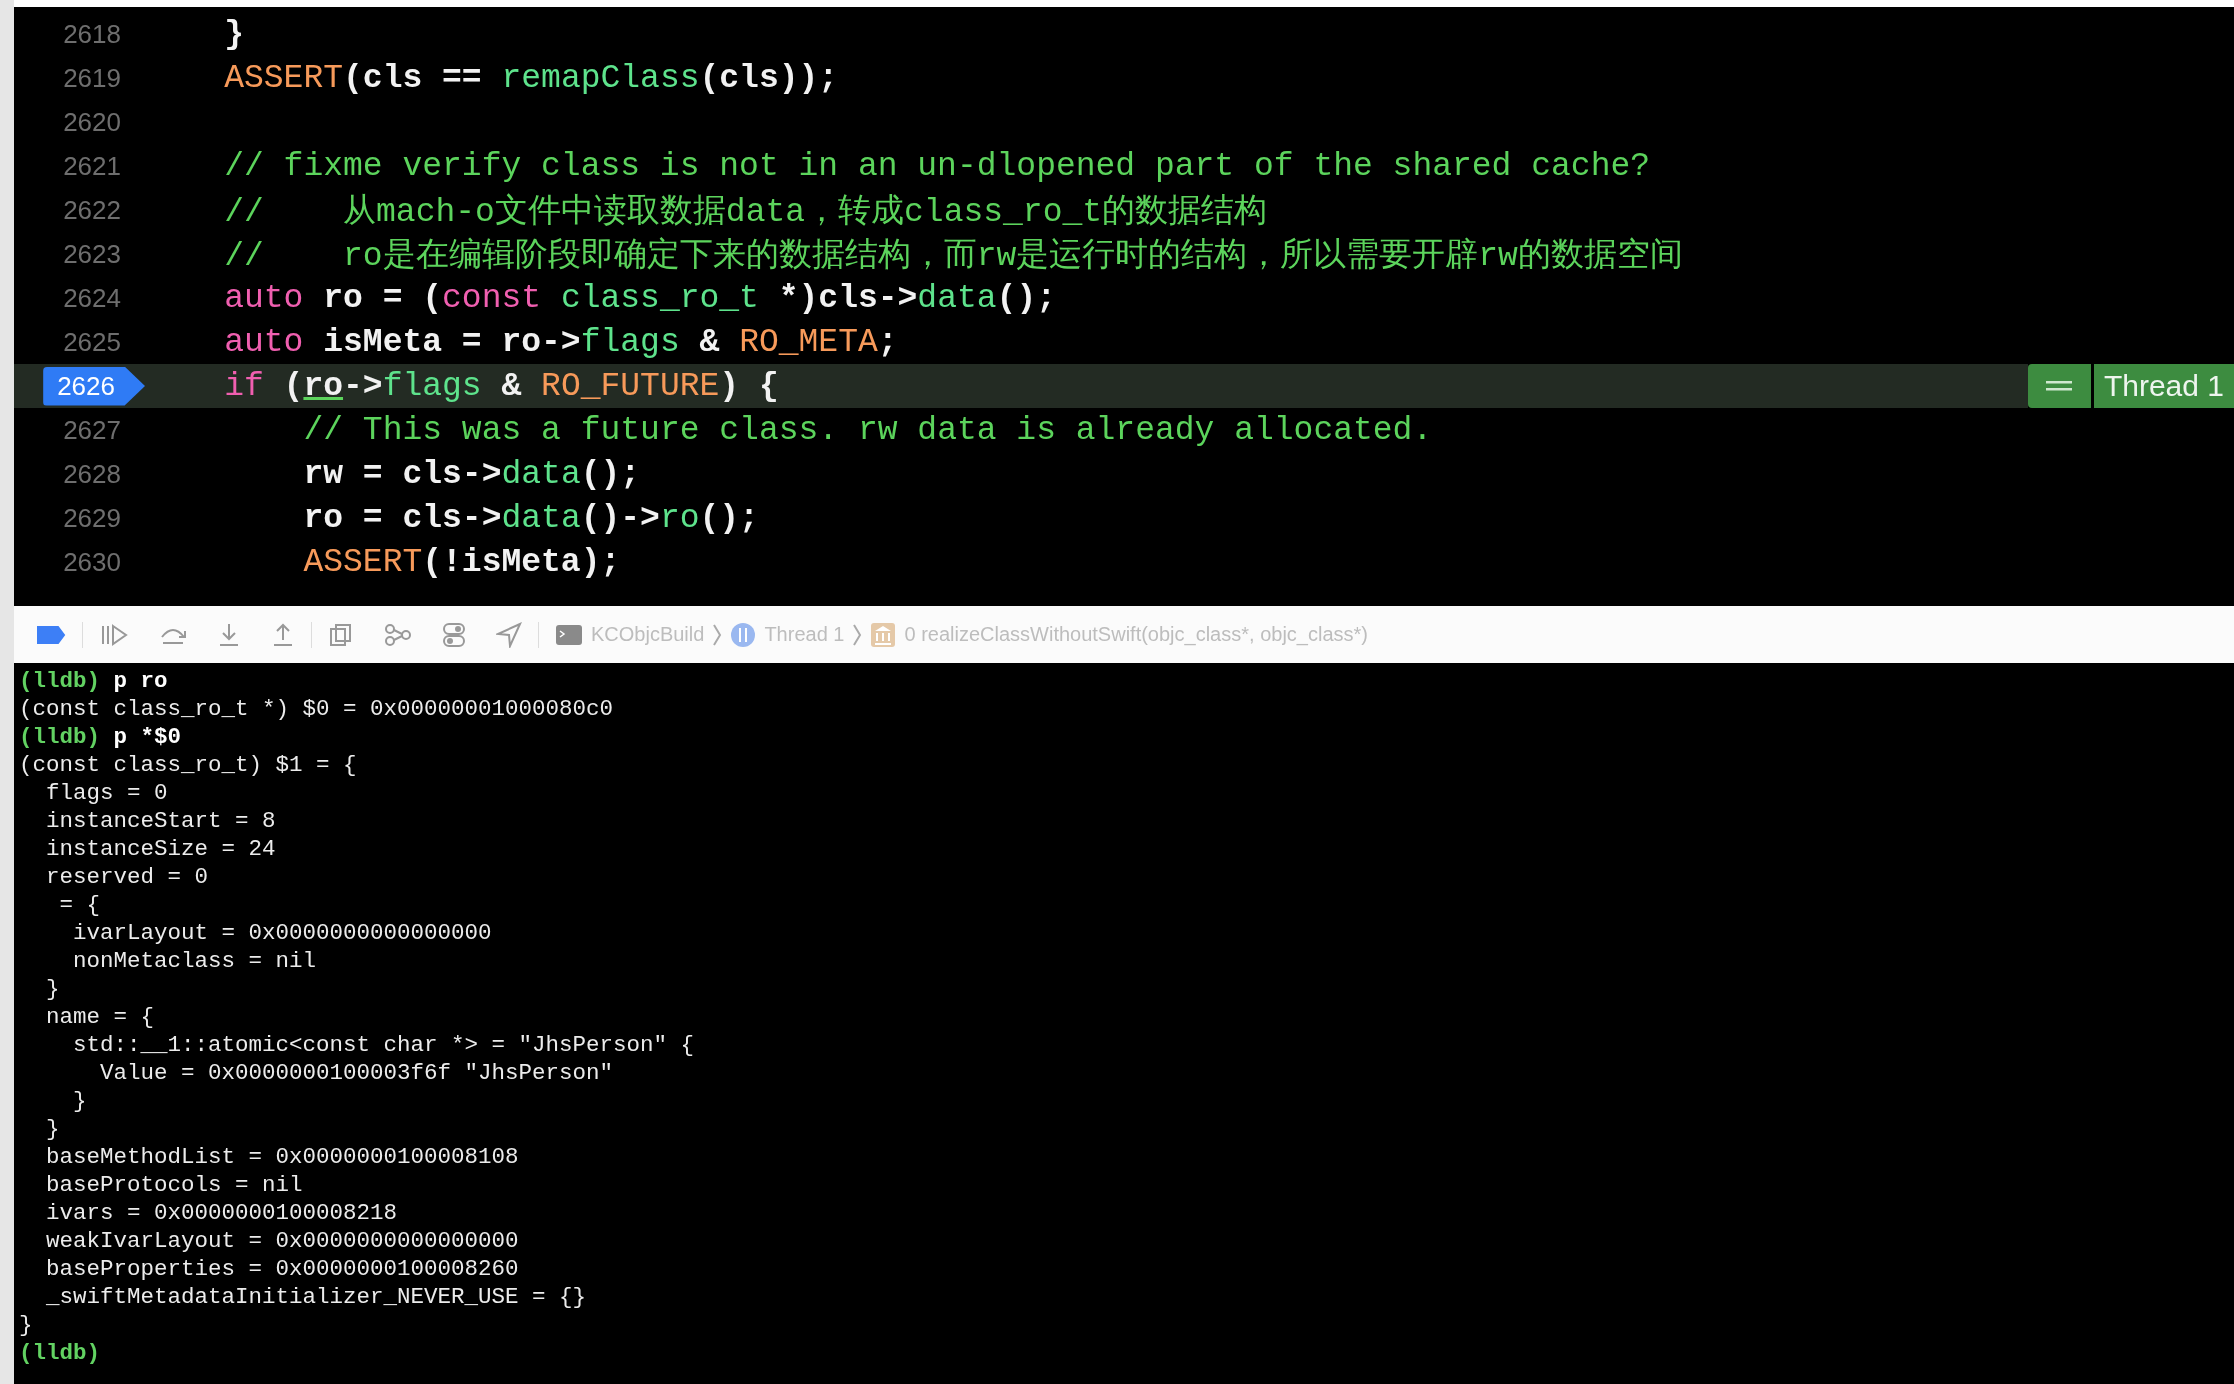 This screenshot has width=2234, height=1384. I want to click on code-text: ro = (, so click(382, 298).